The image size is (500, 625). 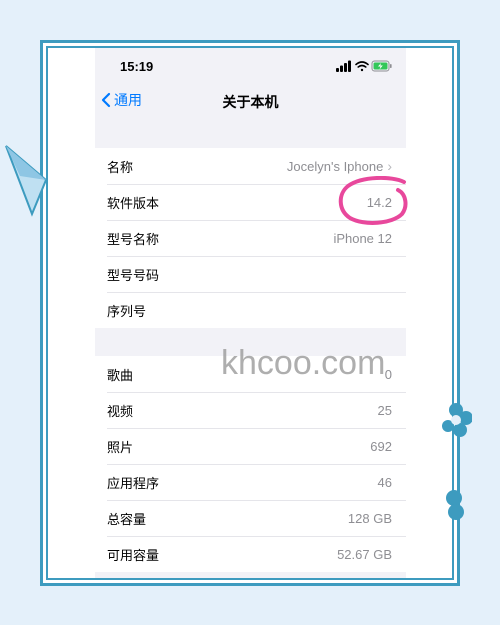 I want to click on status-time: 15:19, so click(x=137, y=66).